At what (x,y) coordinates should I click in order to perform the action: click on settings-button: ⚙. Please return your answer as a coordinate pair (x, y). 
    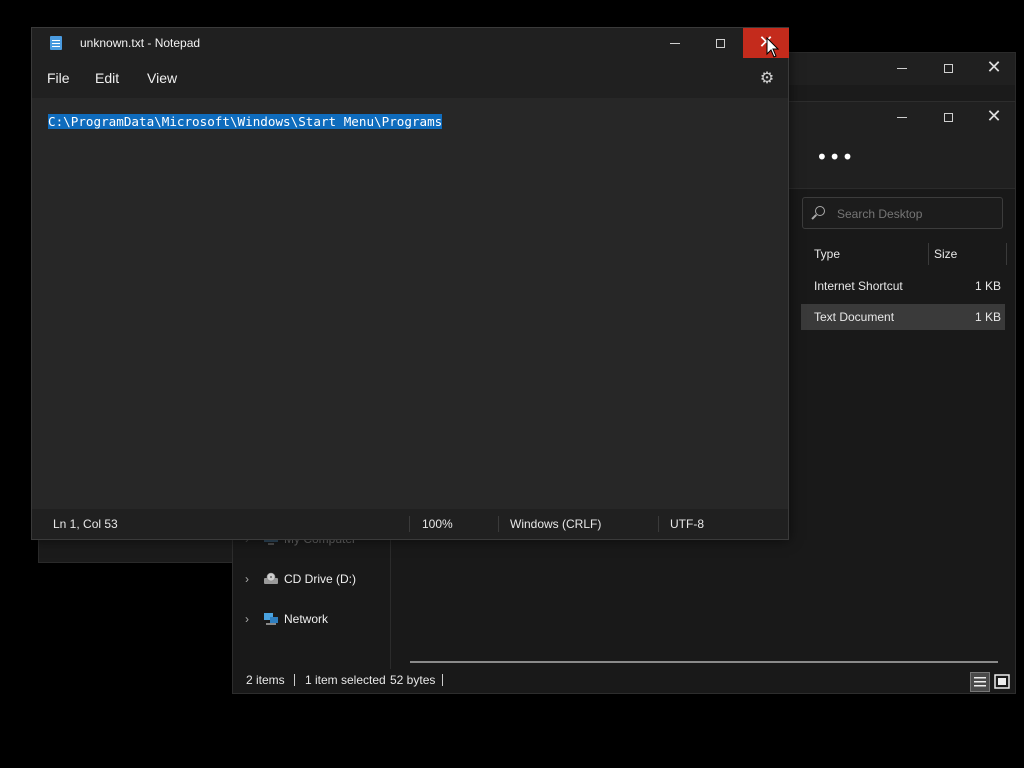
    Looking at the image, I should click on (767, 78).